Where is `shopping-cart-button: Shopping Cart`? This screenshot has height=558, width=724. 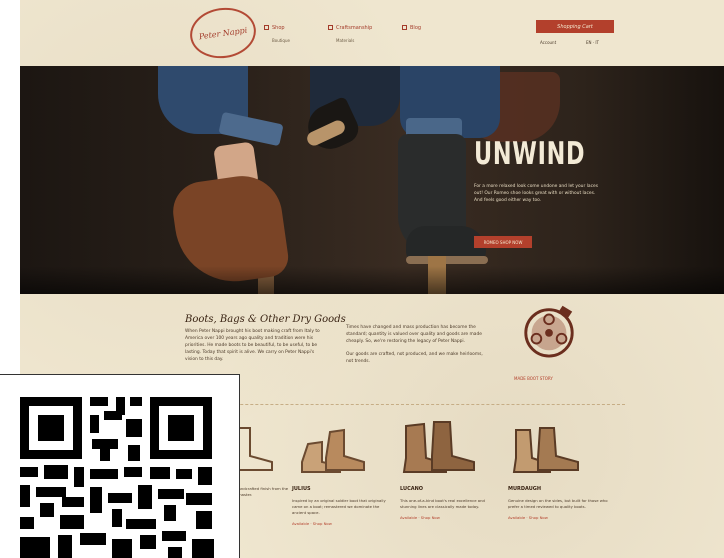 shopping-cart-button: Shopping Cart is located at coordinates (575, 26).